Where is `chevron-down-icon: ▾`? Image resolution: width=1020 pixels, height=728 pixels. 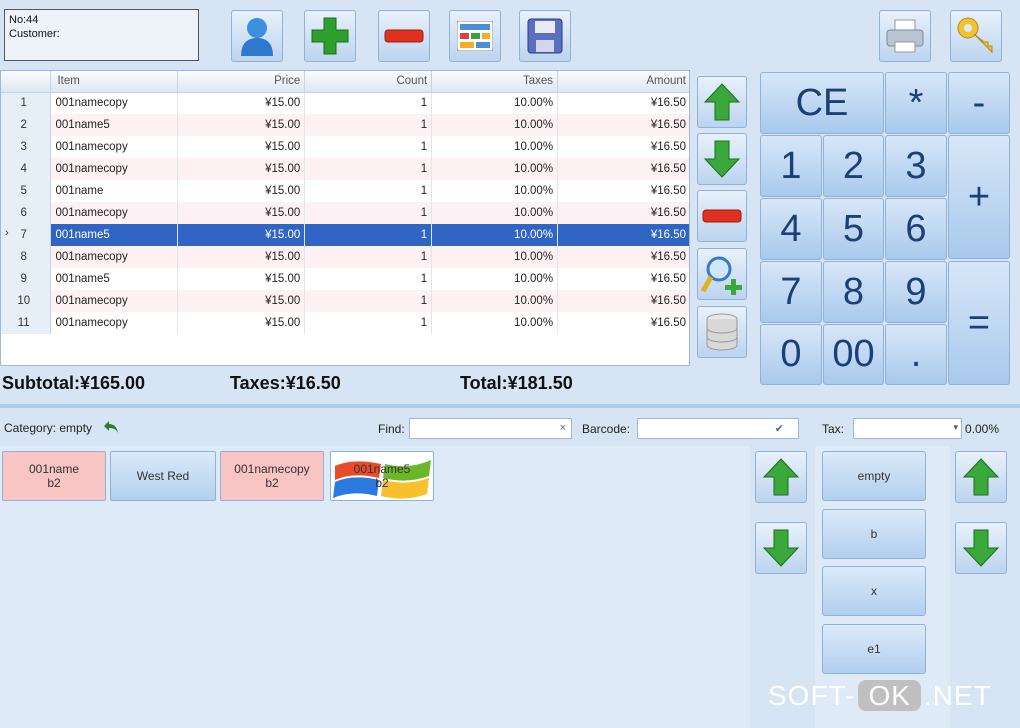
chevron-down-icon: ▾ is located at coordinates (955, 427).